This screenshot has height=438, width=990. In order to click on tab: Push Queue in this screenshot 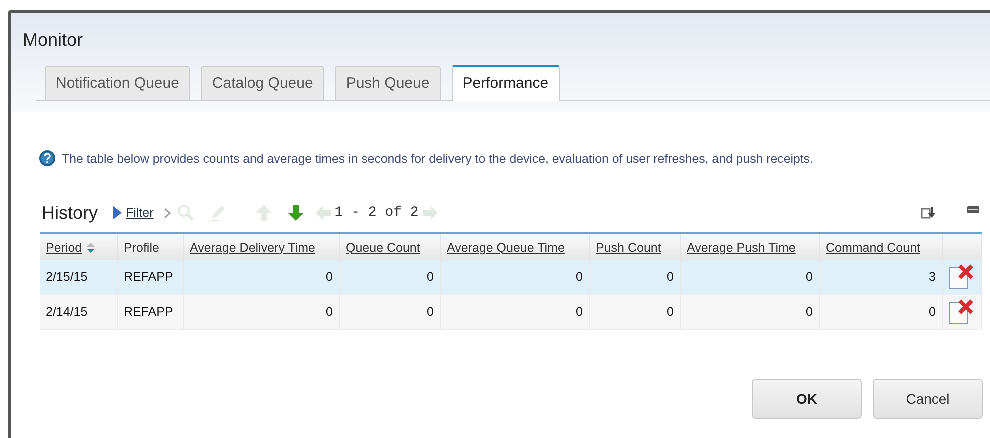, I will do `click(388, 83)`.